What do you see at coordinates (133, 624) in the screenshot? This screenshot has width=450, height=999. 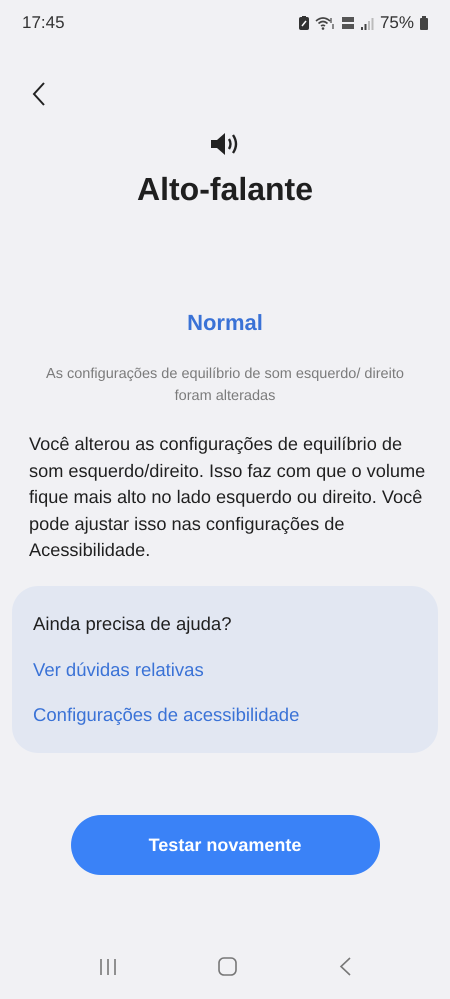 I see `help-heading: Ainda precisa de ajuda?` at bounding box center [133, 624].